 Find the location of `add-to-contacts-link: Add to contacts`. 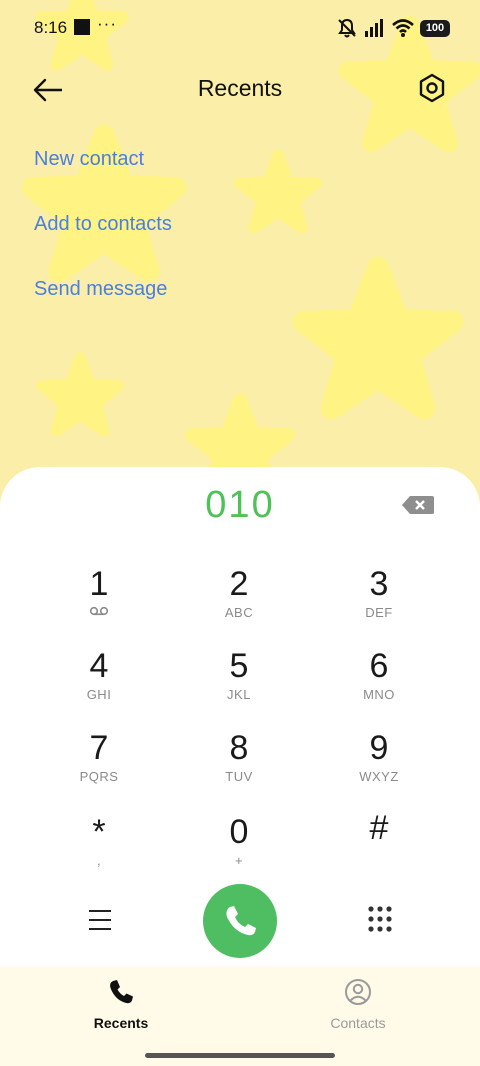

add-to-contacts-link: Add to contacts is located at coordinates (103, 224).